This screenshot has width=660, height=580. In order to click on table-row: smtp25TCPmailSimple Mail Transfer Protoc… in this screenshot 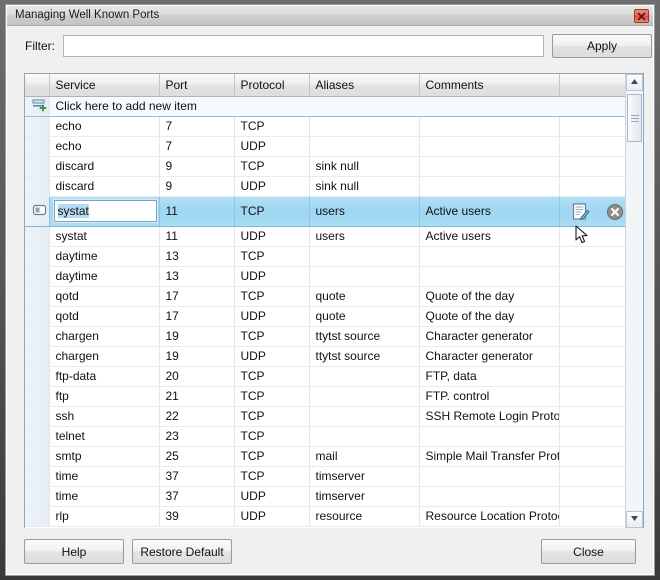, I will do `click(326, 456)`.